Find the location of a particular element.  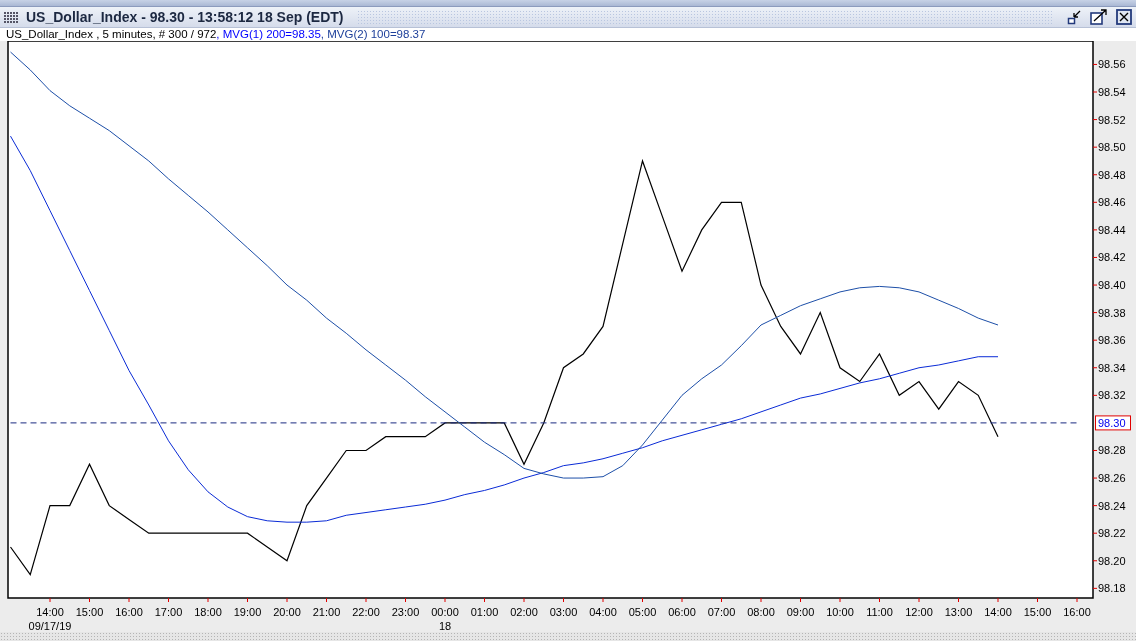

y-axis-label: 98.18 is located at coordinates (1112, 588).